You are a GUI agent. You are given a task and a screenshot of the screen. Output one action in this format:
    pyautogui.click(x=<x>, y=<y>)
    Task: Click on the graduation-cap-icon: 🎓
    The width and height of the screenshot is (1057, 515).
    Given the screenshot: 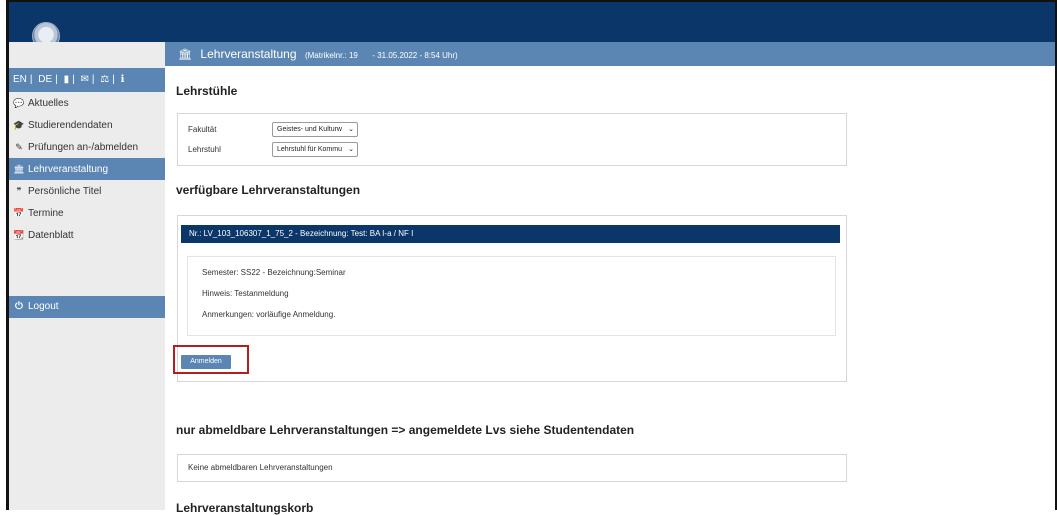 What is the action you would take?
    pyautogui.click(x=19, y=125)
    